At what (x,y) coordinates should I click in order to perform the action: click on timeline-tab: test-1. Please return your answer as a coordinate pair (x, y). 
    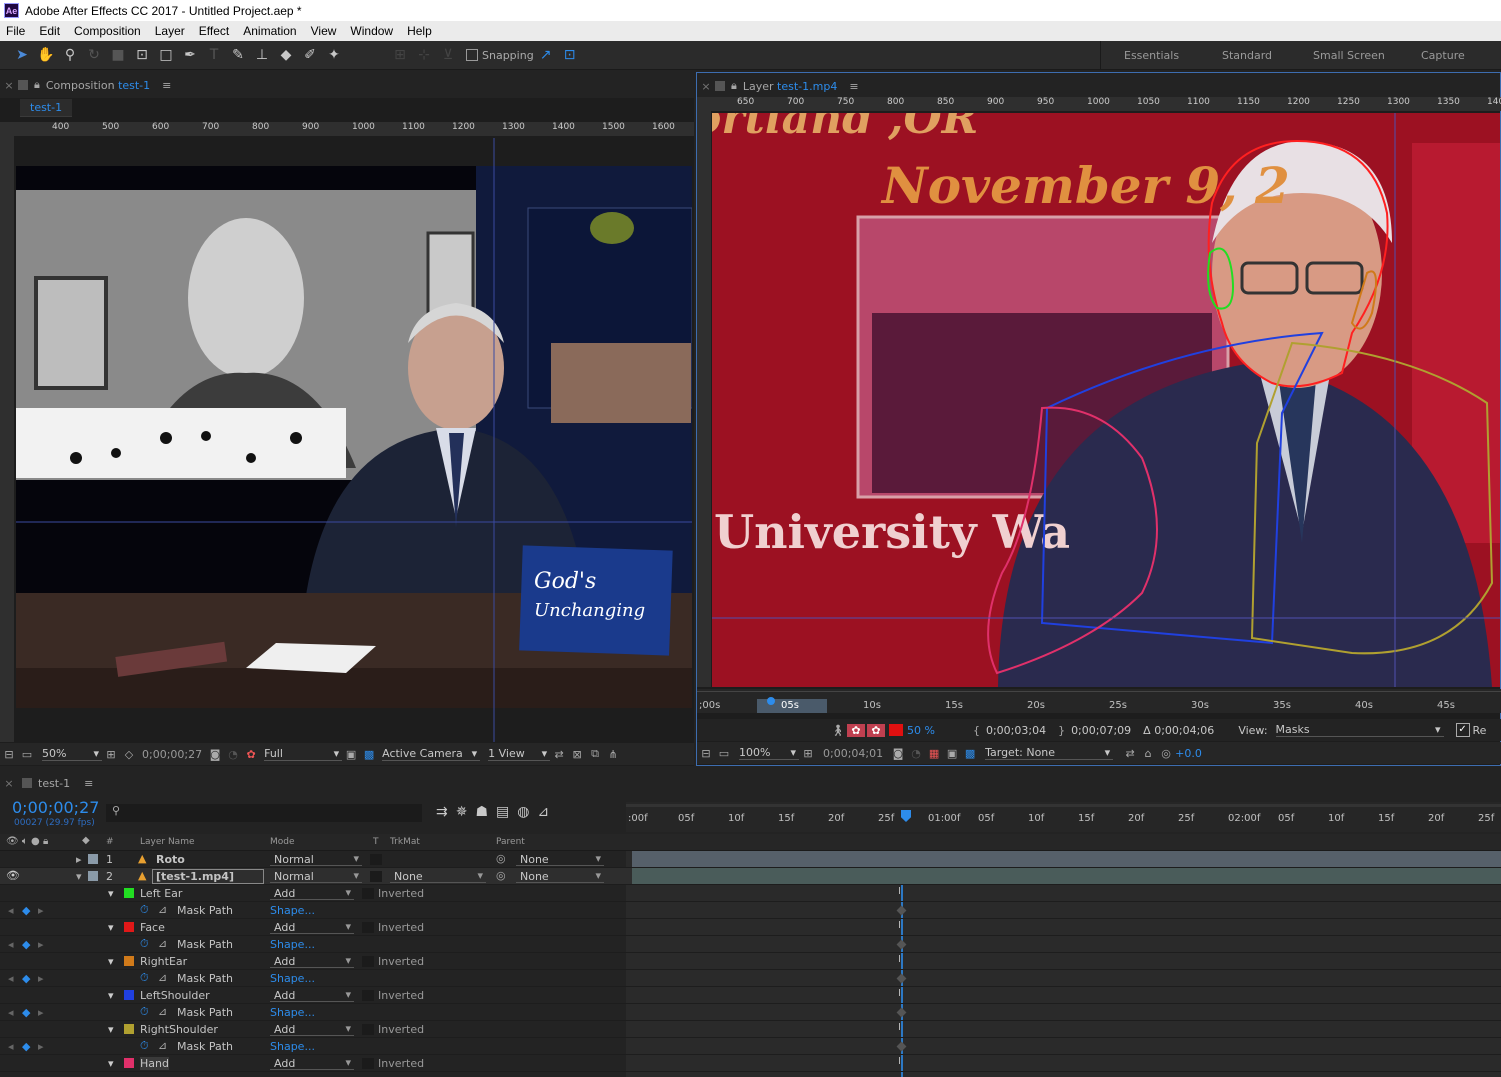
    Looking at the image, I should click on (54, 783).